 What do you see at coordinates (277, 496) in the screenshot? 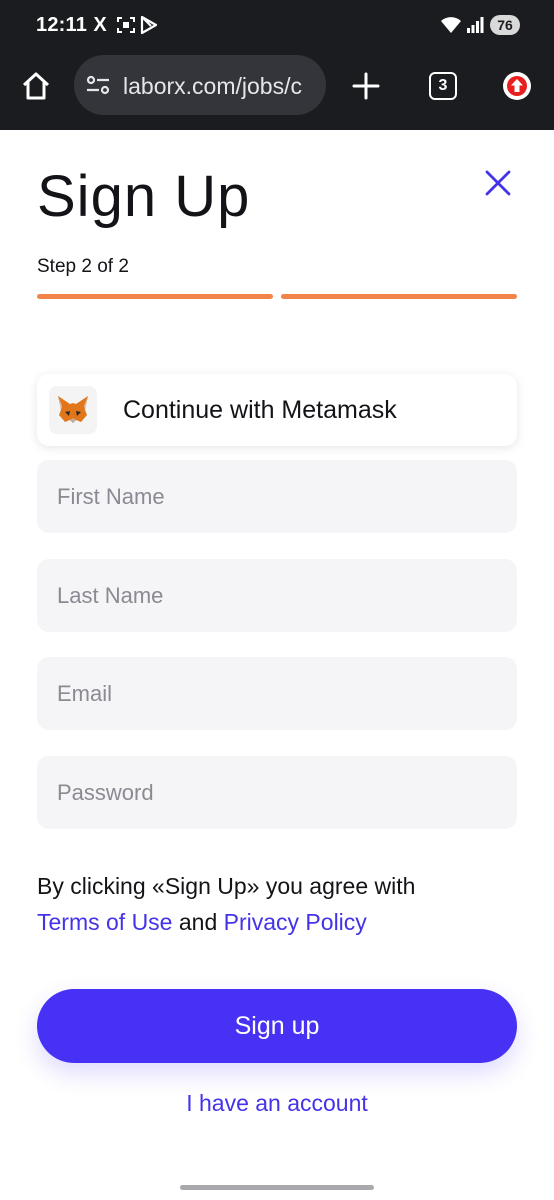
I see `first-name-field` at bounding box center [277, 496].